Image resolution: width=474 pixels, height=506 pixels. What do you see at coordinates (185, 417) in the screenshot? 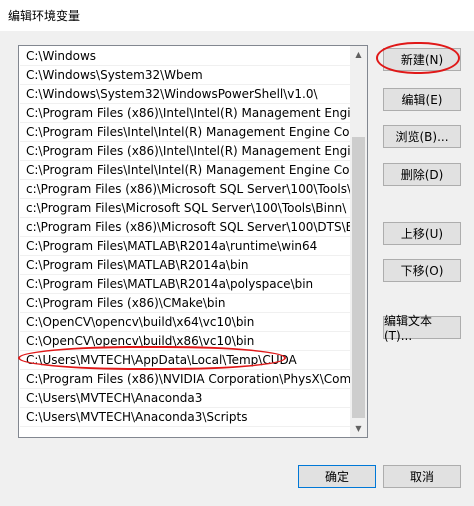
I see `path-list-item: C:\Users\MVTECH\Anaconda3\Scripts` at bounding box center [185, 417].